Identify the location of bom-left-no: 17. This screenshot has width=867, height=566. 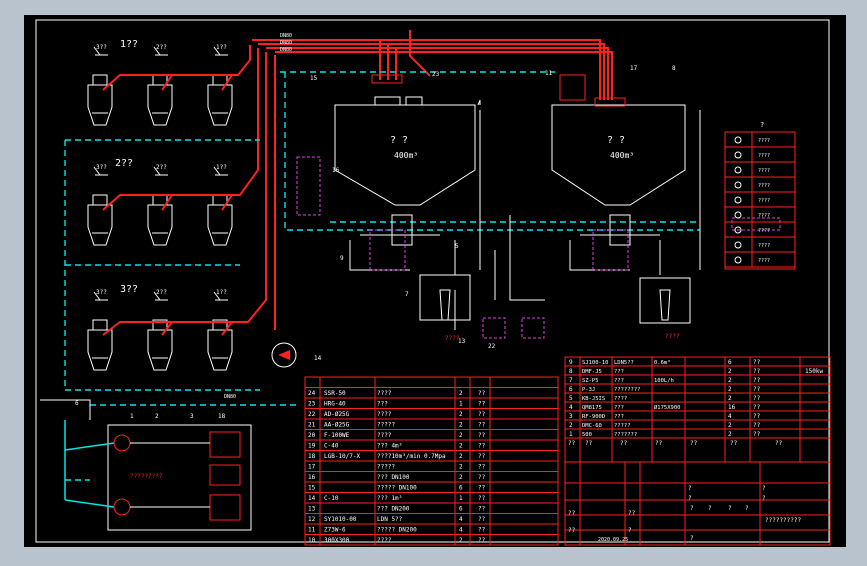
(312, 467).